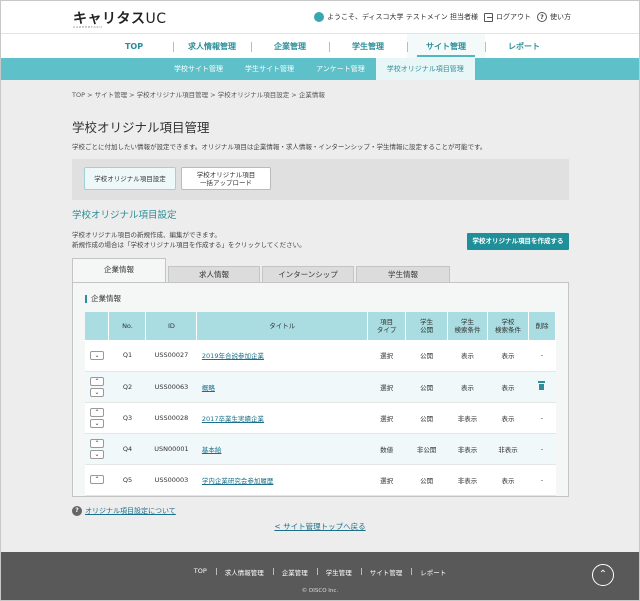 This screenshot has height=601, width=640. Describe the element at coordinates (171, 418) in the screenshot. I see `cell-id: USS00028` at that location.